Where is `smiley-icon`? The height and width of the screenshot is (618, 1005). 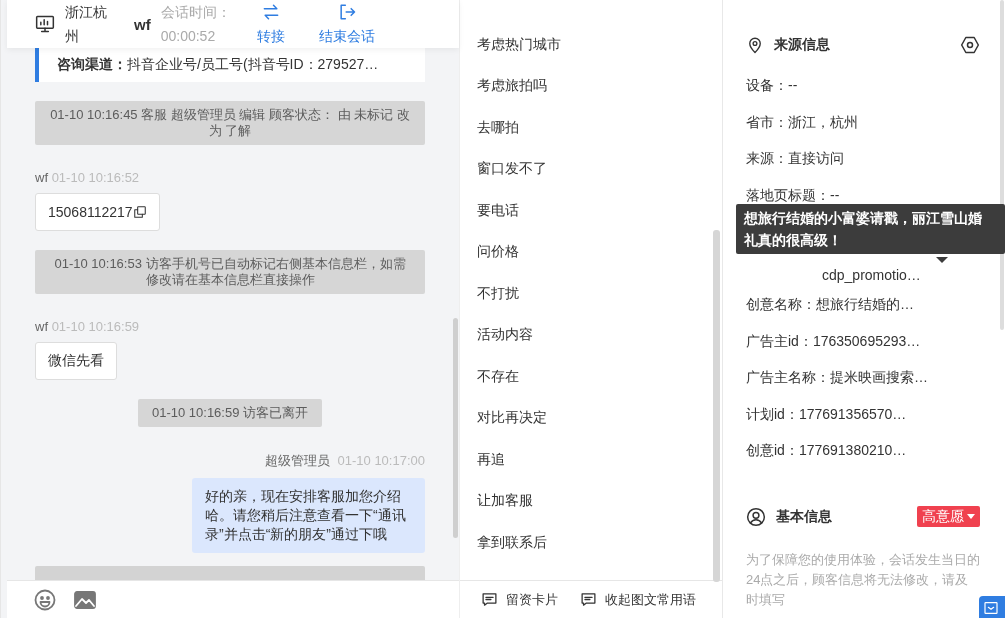
smiley-icon is located at coordinates (45, 599).